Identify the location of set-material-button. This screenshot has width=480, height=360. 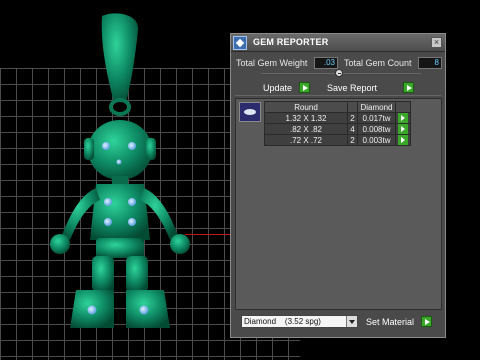
(426, 321).